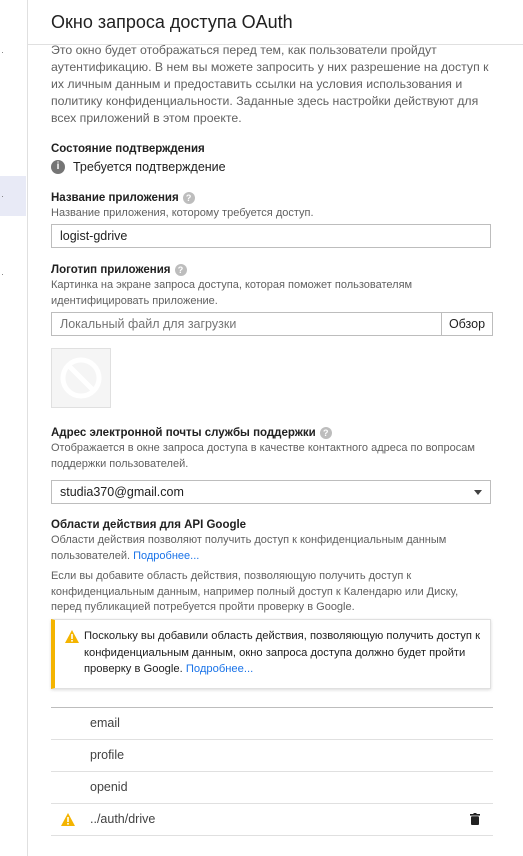  What do you see at coordinates (128, 149) in the screenshot?
I see `verification-label: Состояние подтверждения` at bounding box center [128, 149].